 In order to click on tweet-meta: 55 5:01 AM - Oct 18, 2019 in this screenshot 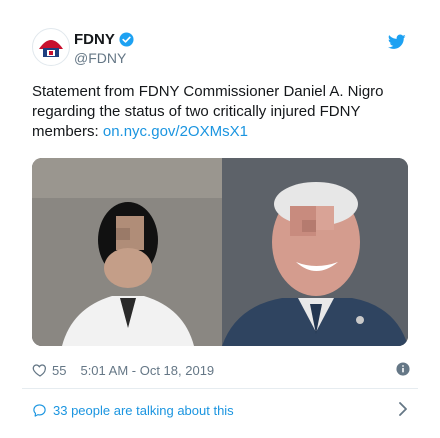, I will do `click(222, 370)`.